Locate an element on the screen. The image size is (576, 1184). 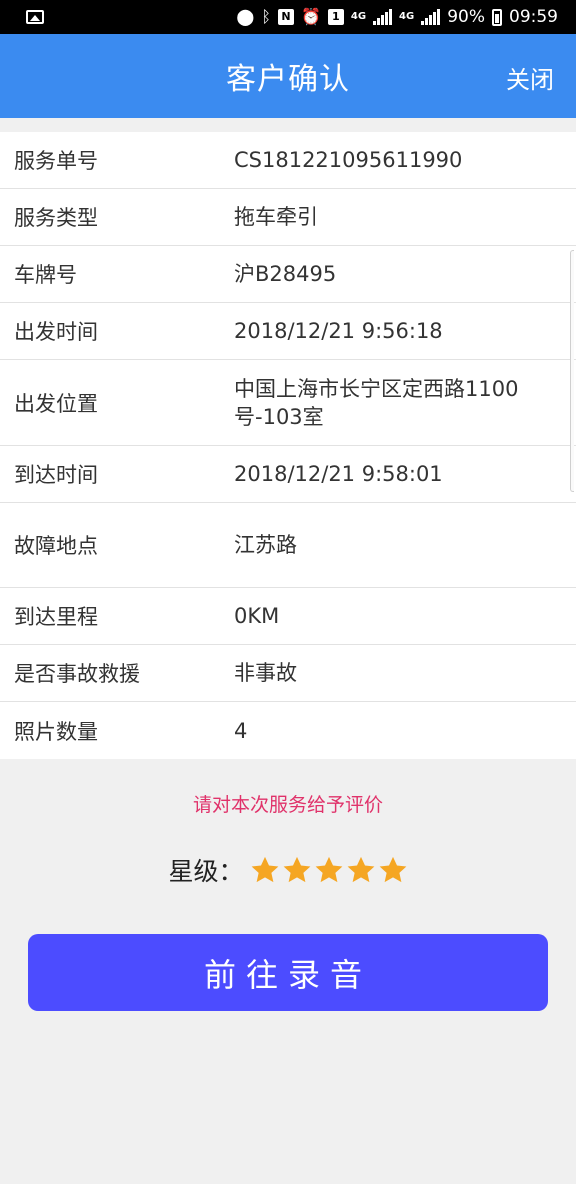
info-row-photo-count: 照片数量 4 is located at coordinates (288, 730).